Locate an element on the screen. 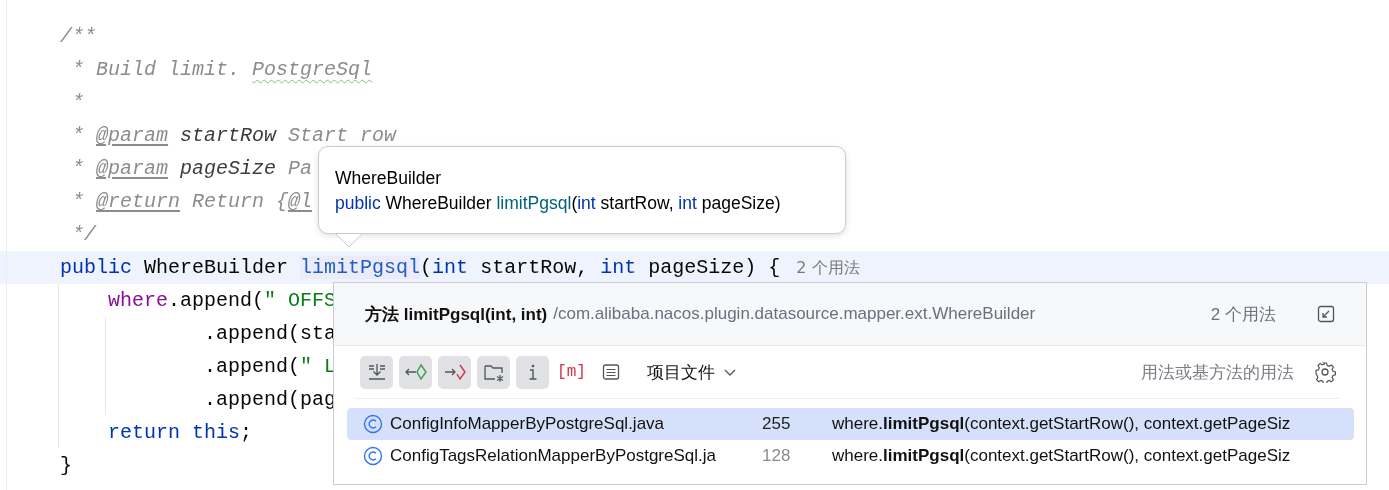 This screenshot has width=1389, height=490. code-text: ; is located at coordinates (246, 432).